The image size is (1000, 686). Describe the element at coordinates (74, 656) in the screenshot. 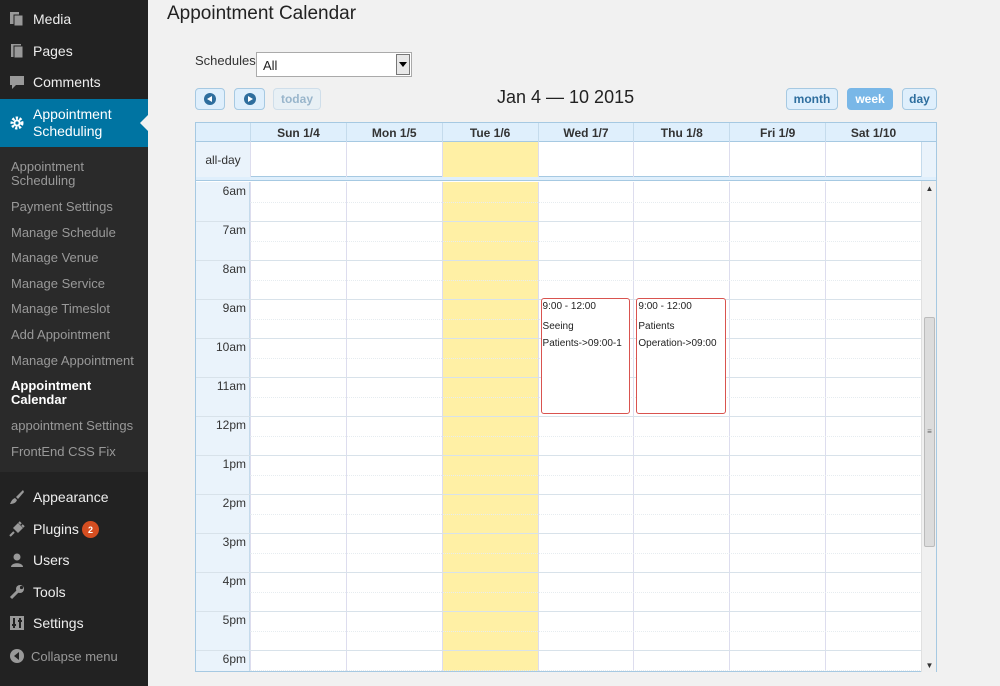

I see `collapse-menu-button: Collapse menu` at that location.